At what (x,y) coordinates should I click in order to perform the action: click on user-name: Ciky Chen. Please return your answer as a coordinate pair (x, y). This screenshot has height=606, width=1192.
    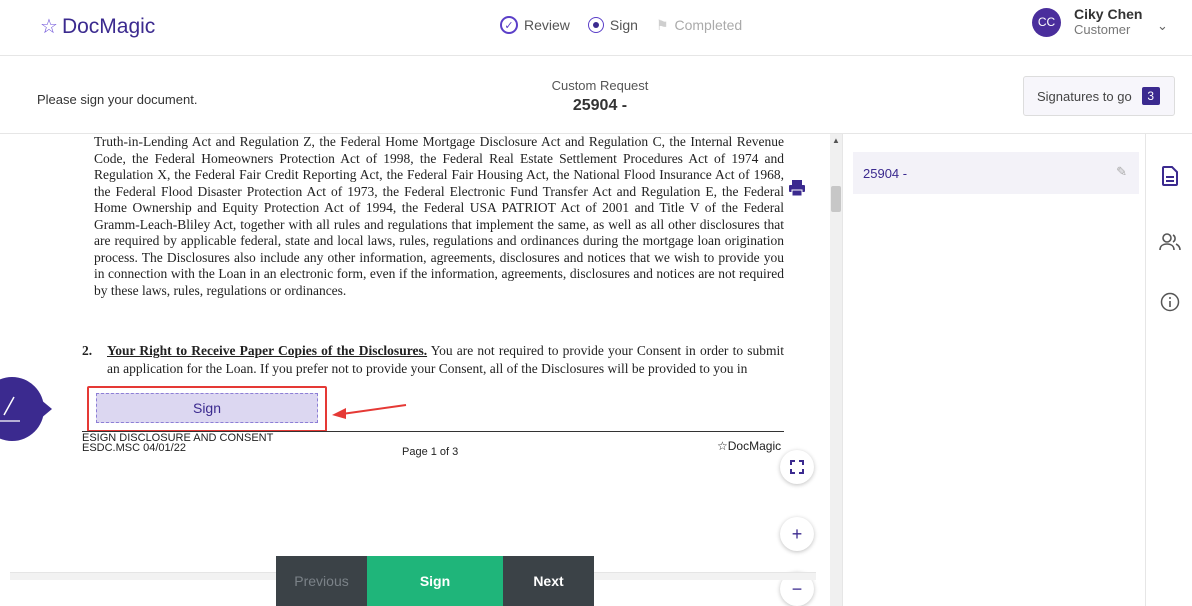
    Looking at the image, I should click on (1108, 14).